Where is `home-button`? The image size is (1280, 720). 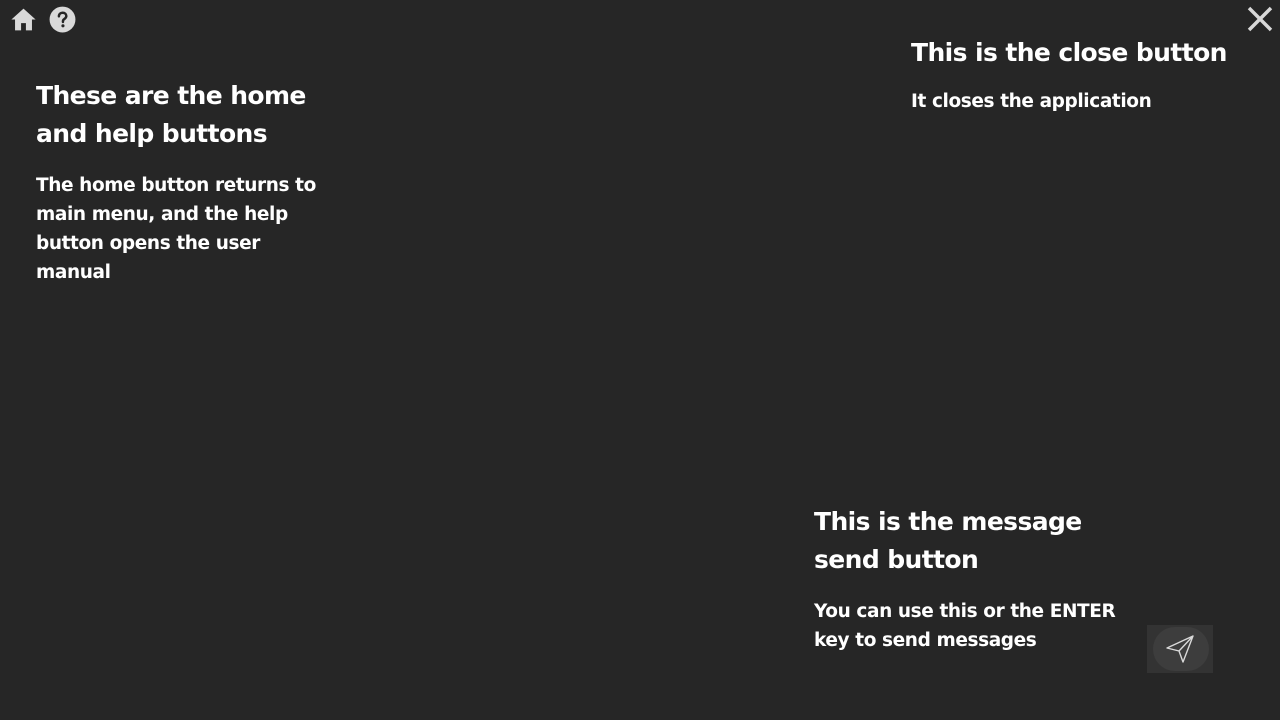 home-button is located at coordinates (23, 19).